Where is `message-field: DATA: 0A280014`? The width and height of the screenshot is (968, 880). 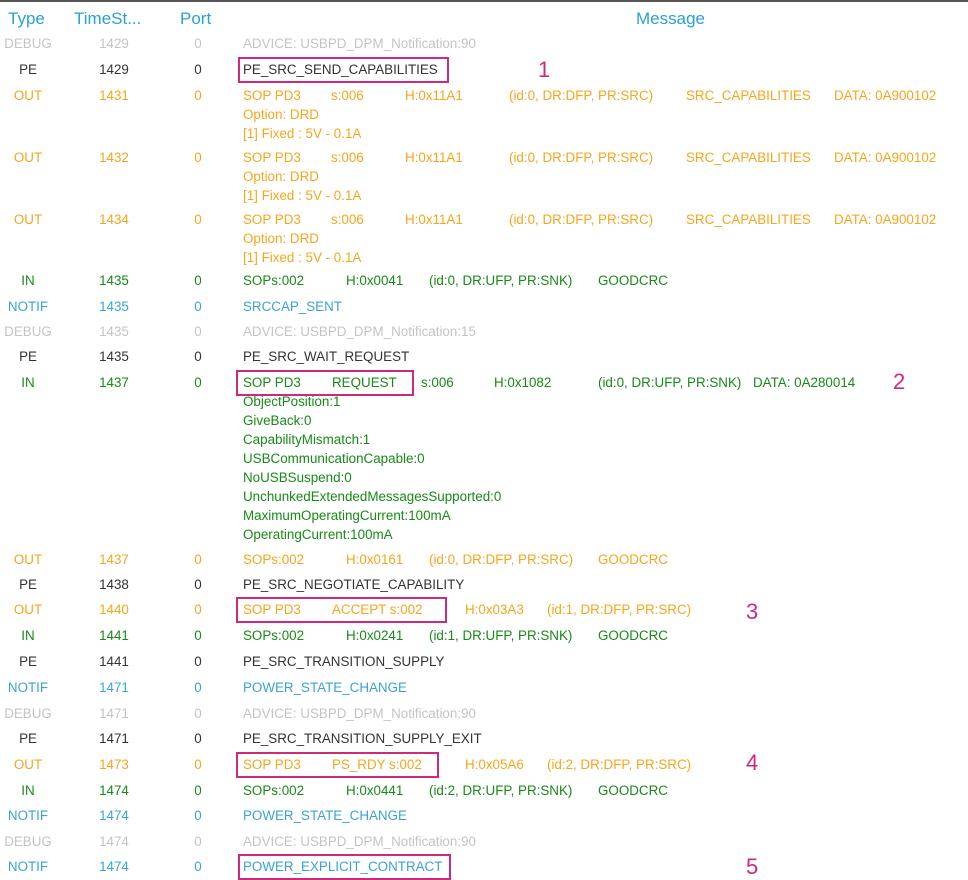
message-field: DATA: 0A280014 is located at coordinates (804, 382).